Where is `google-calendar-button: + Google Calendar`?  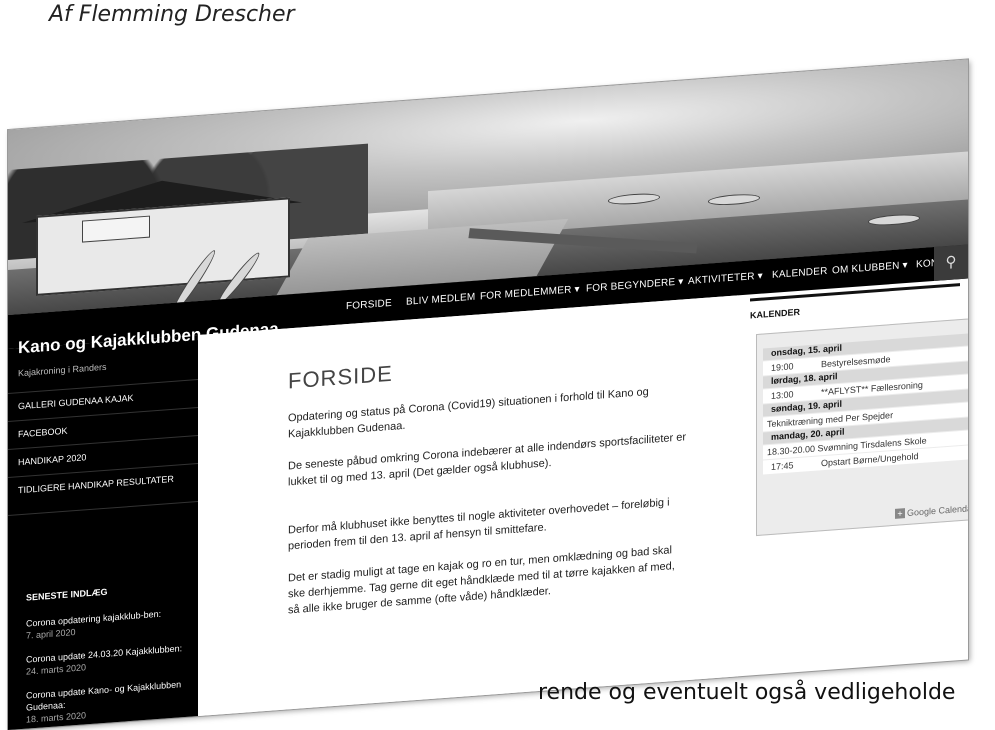
google-calendar-button: + Google Calendar is located at coordinates (931, 511).